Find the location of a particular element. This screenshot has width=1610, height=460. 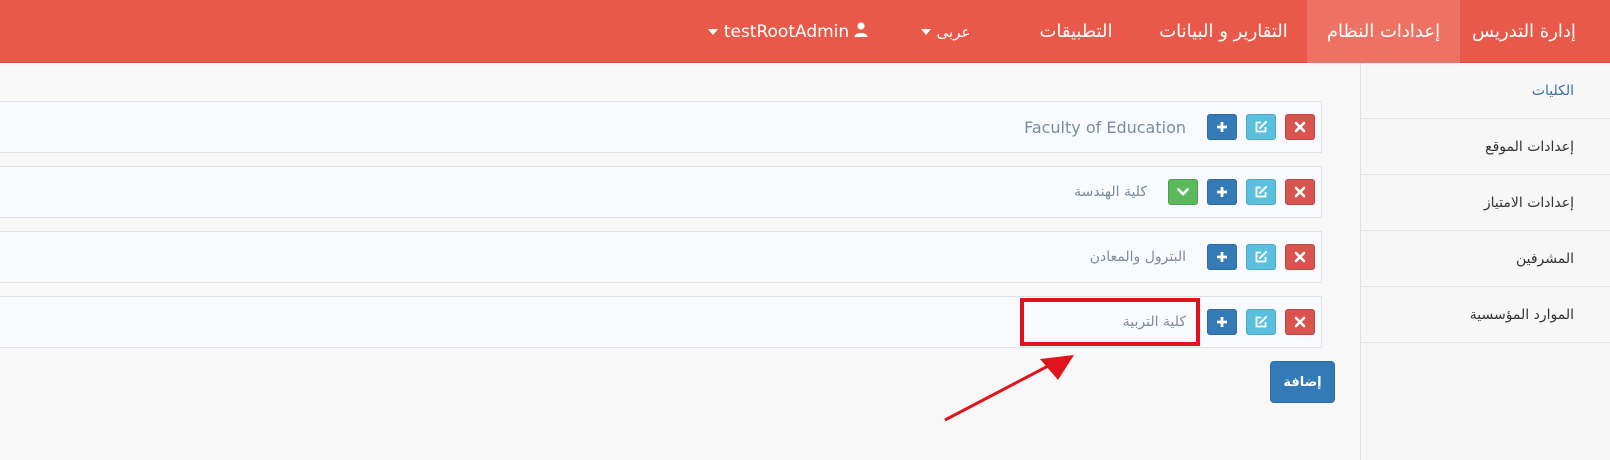

nav-teaching-management-label: إدارة التدريس is located at coordinates (1524, 31).